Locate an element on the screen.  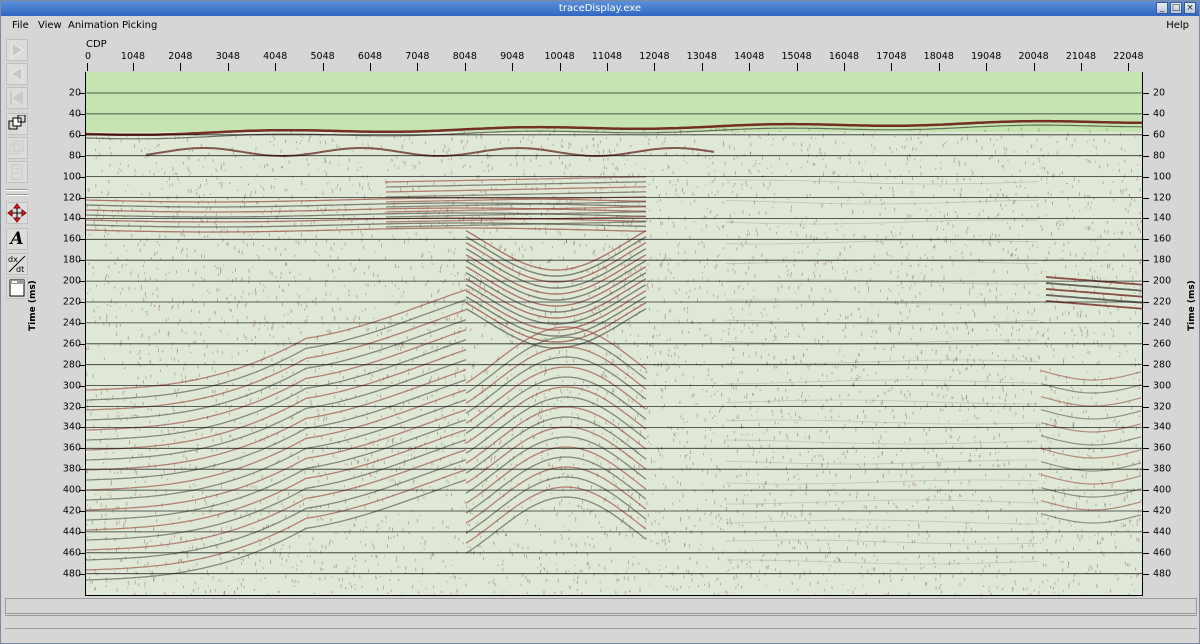
title-bar: traceDisplay.exe _ □ × is located at coordinates (600, 8).